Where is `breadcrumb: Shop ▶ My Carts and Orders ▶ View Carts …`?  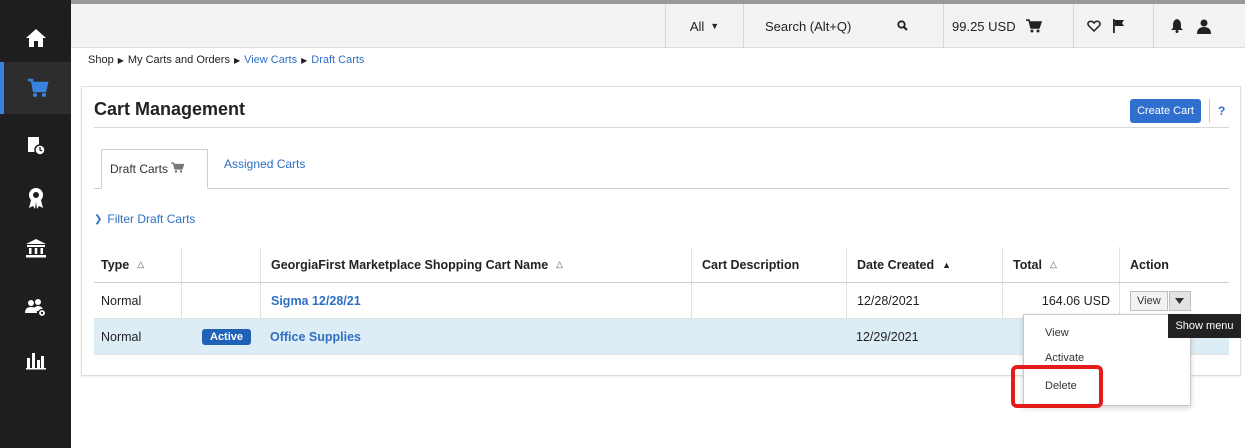 breadcrumb: Shop ▶ My Carts and Orders ▶ View Carts … is located at coordinates (226, 60).